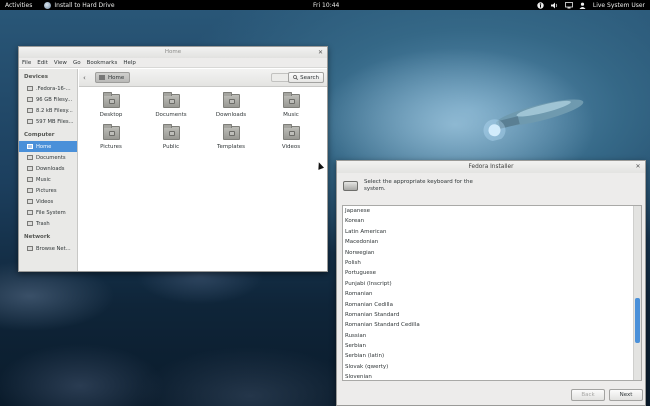  Describe the element at coordinates (84, 5) in the screenshot. I see `app-menu-label: Install to Hard Drive` at that location.